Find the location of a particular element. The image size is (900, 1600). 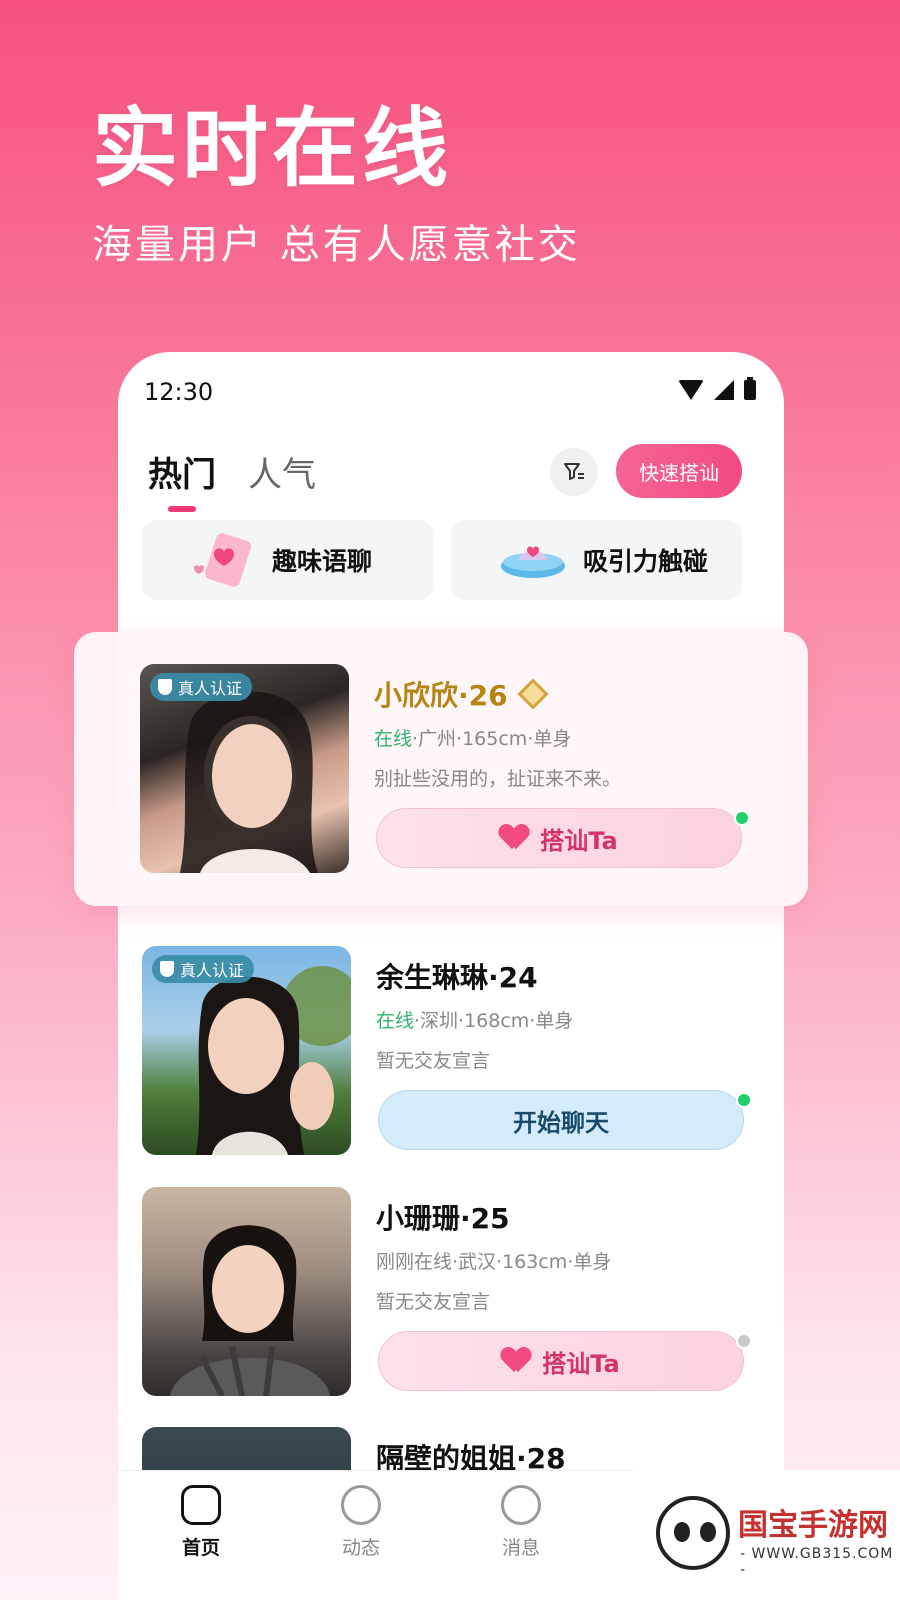

tab-bar: 热门 人气 is located at coordinates (232, 479).